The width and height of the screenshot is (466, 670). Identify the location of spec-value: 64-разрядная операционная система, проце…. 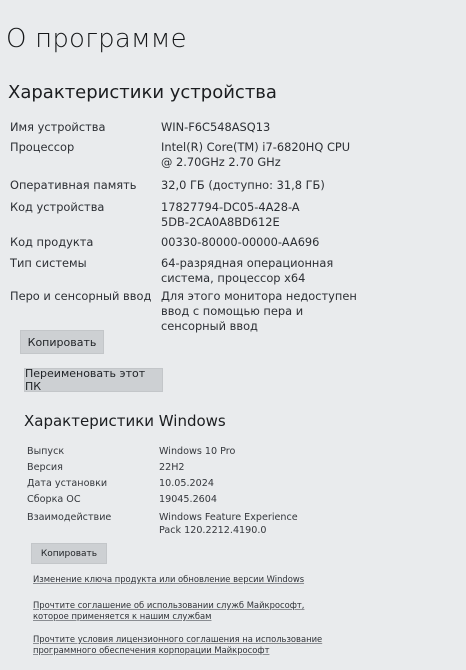
(247, 270).